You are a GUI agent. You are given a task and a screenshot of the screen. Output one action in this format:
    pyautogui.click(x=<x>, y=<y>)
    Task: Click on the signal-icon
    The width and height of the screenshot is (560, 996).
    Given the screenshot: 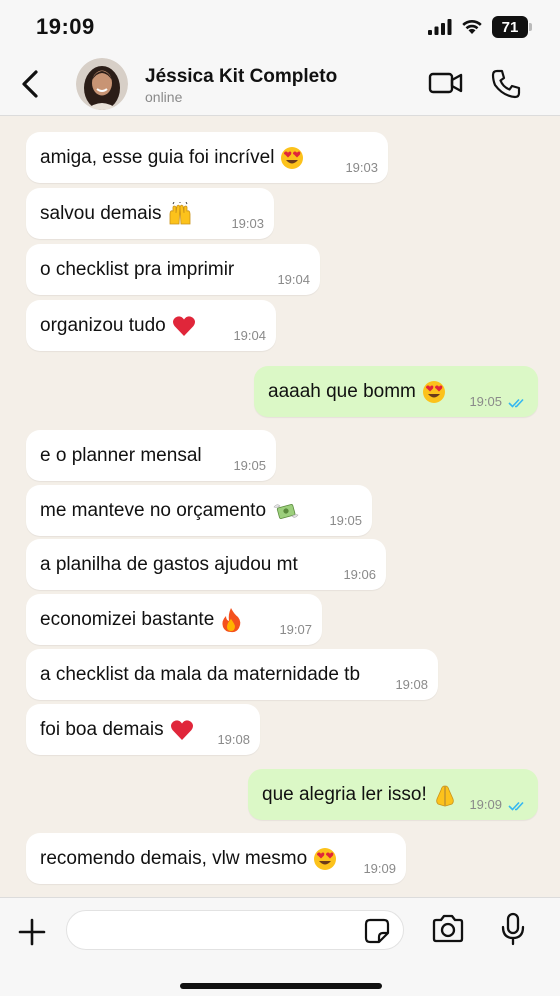 What is the action you would take?
    pyautogui.click(x=440, y=27)
    